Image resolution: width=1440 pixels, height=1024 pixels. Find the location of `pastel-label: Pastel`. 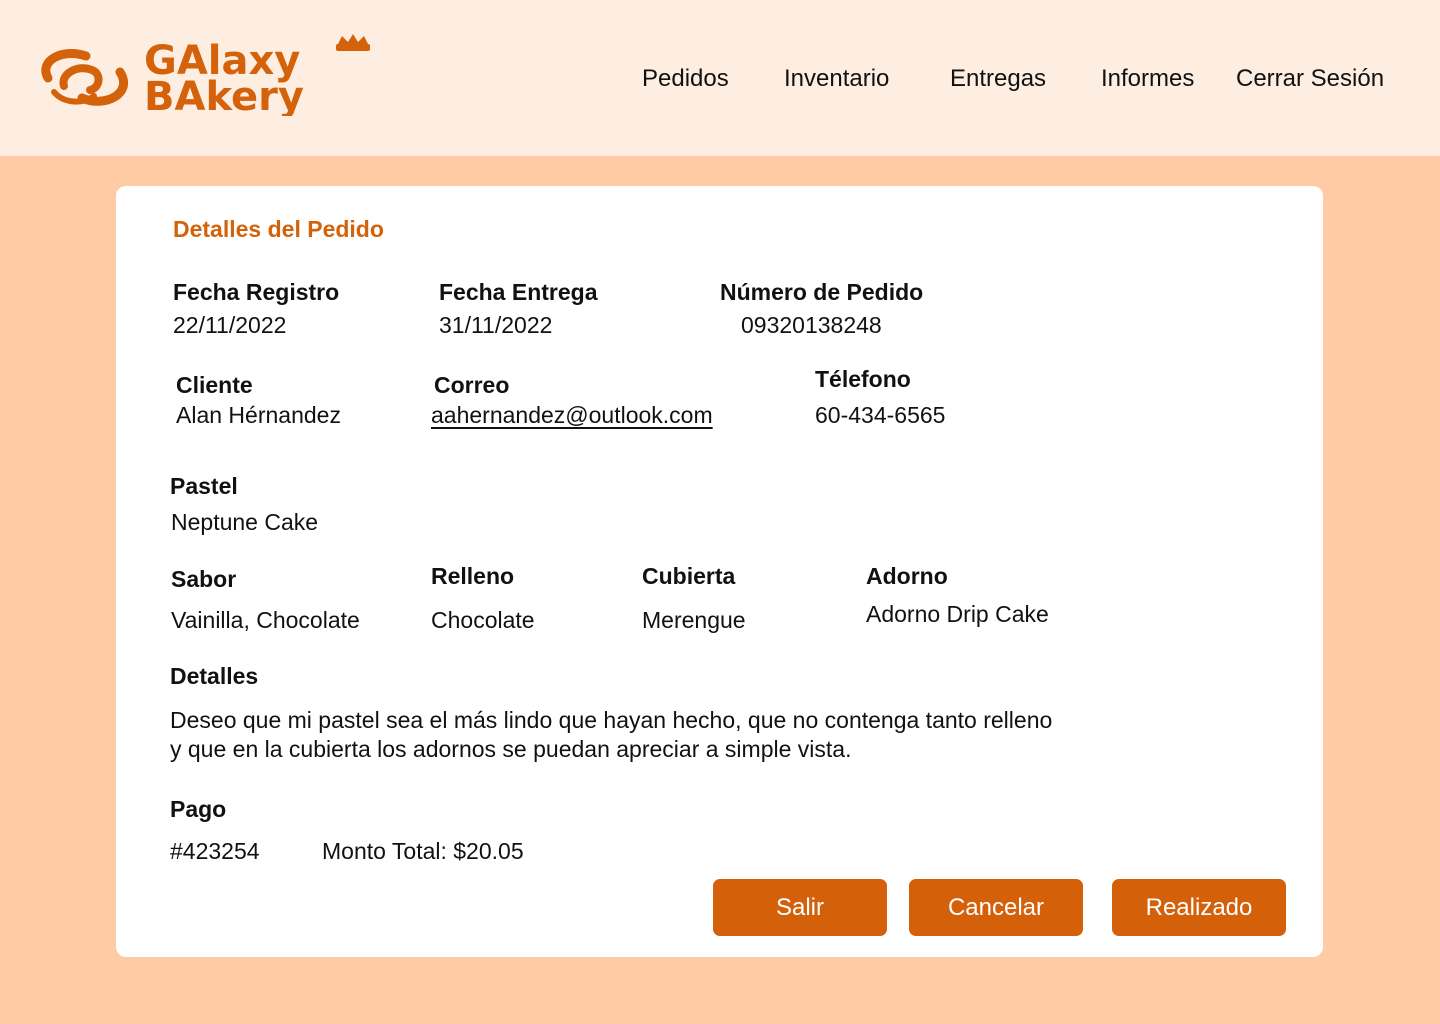

pastel-label: Pastel is located at coordinates (204, 486).